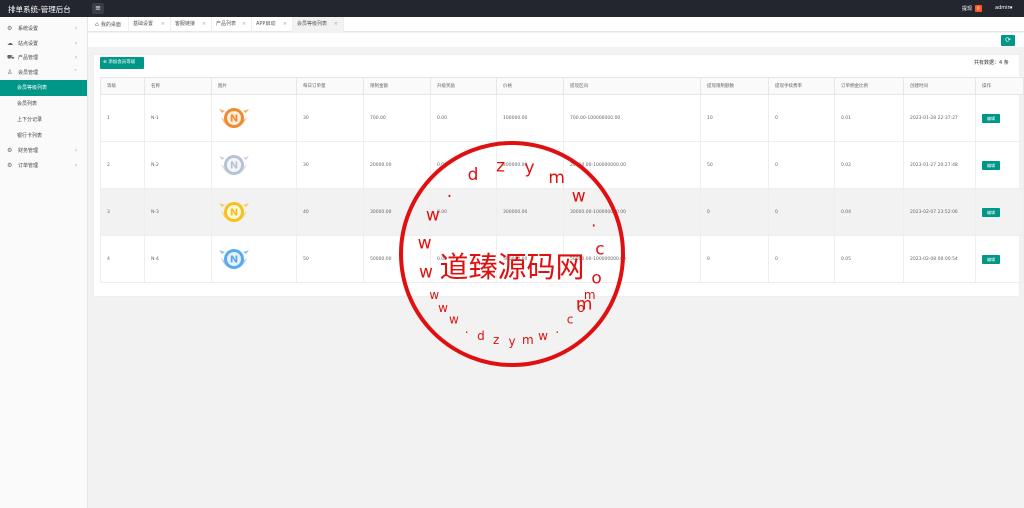 This screenshot has height=508, width=1024. Describe the element at coordinates (43, 136) in the screenshot. I see `sidebar-subitem-bank-cards: 银行卡列表` at that location.